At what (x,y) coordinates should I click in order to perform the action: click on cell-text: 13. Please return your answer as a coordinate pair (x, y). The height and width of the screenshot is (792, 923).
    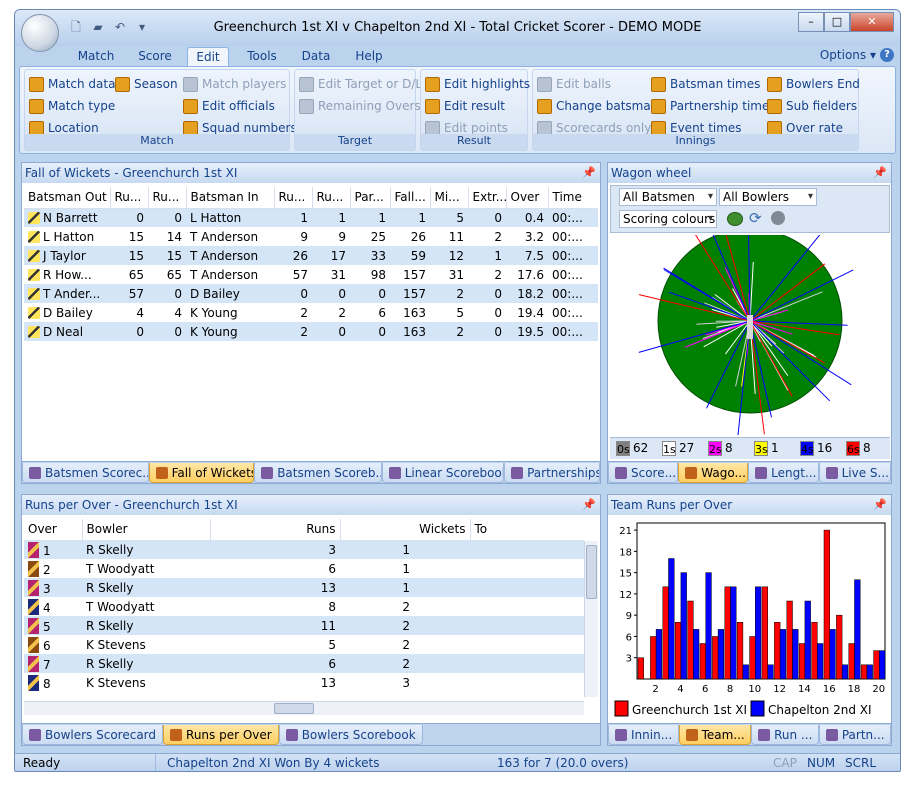
    Looking at the image, I should click on (328, 587).